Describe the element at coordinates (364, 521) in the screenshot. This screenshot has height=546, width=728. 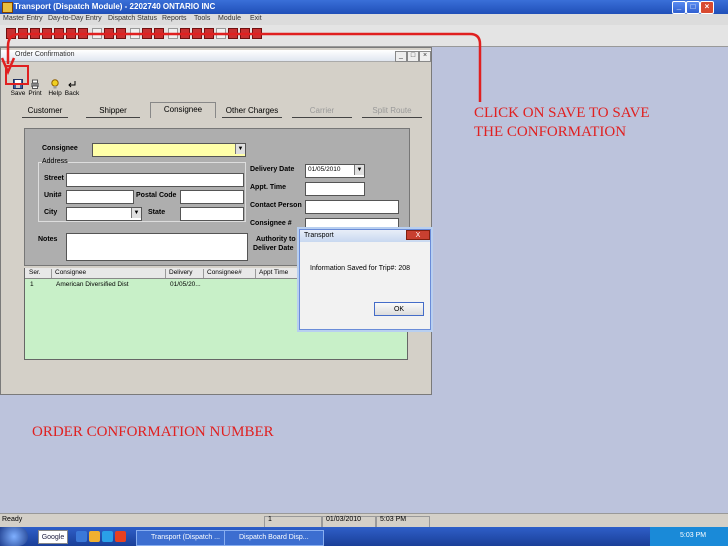
I see `status-bar: Ready 1 01/03/2010 5:03 PM` at that location.